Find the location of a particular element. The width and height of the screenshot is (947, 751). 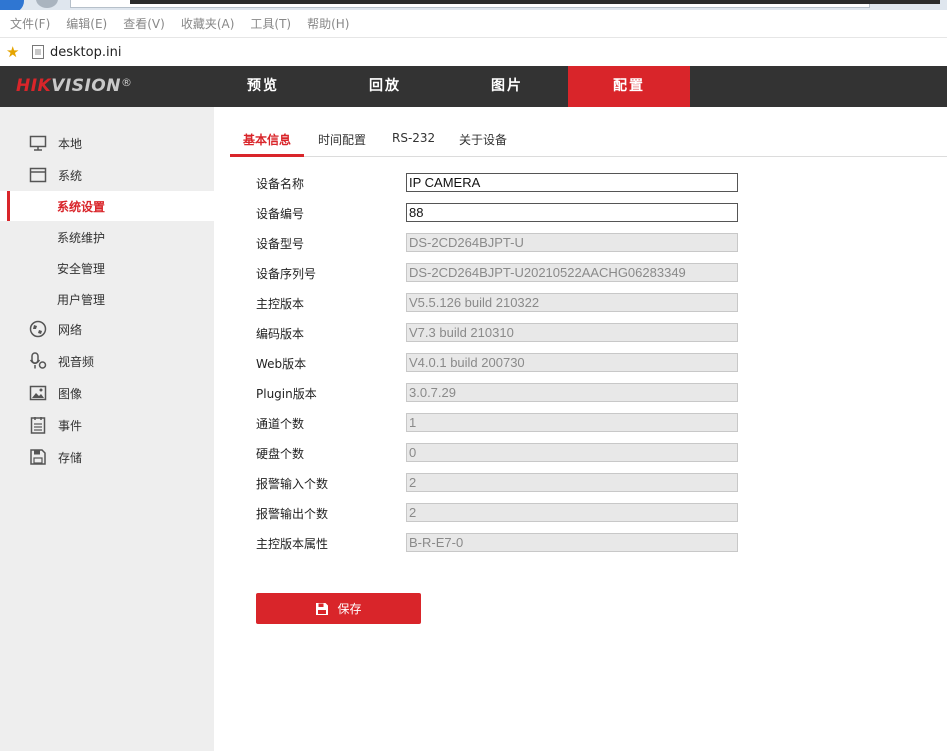

form-row-web-version: Web版本 V4.0.1 build 200730 is located at coordinates (506, 363).